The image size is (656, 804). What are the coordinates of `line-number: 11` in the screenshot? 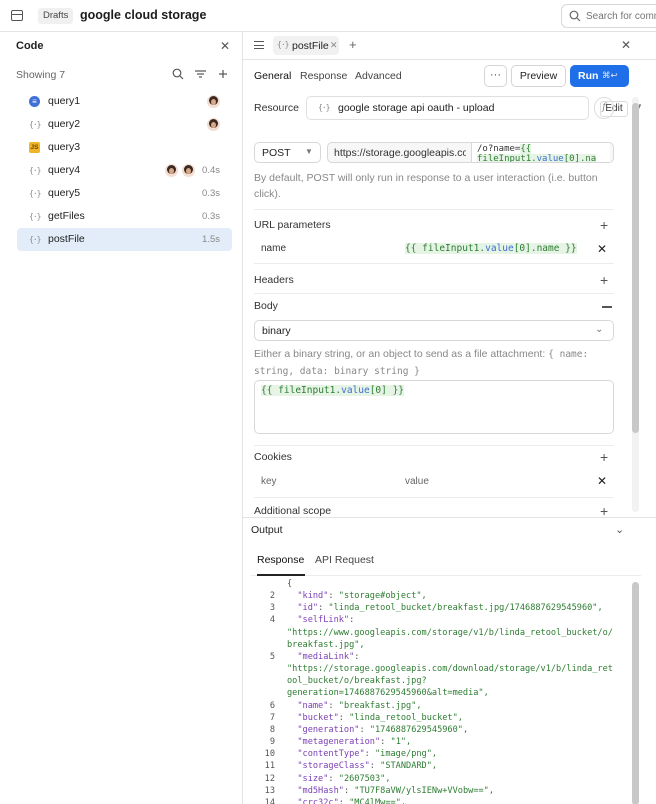 It's located at (269, 766).